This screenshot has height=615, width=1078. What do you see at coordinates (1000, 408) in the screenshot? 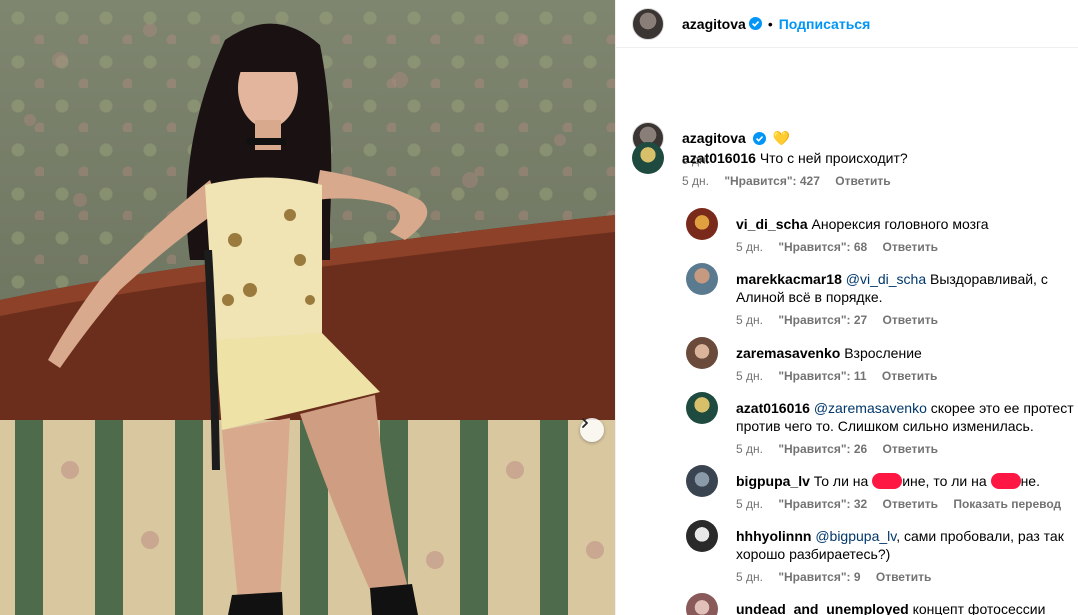
I see `comment-text: скорее это ее протест` at bounding box center [1000, 408].